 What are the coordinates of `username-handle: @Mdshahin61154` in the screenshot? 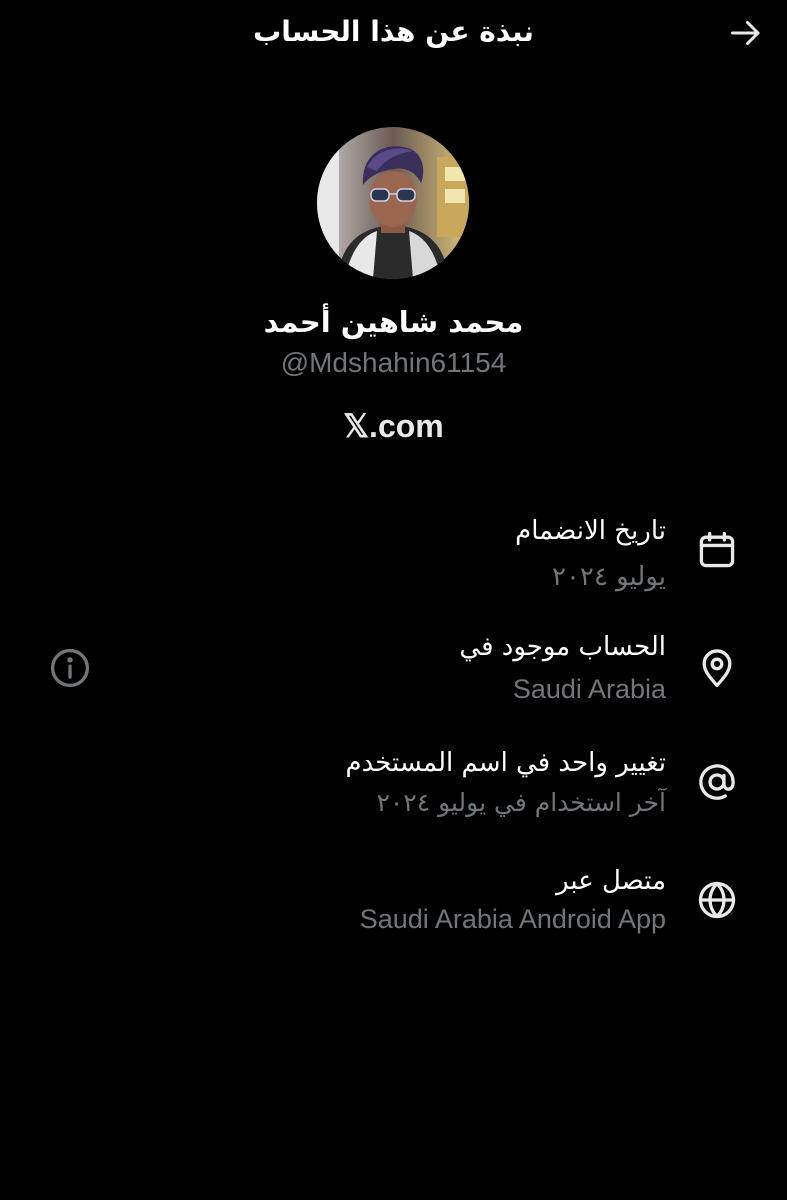 It's located at (393, 362).